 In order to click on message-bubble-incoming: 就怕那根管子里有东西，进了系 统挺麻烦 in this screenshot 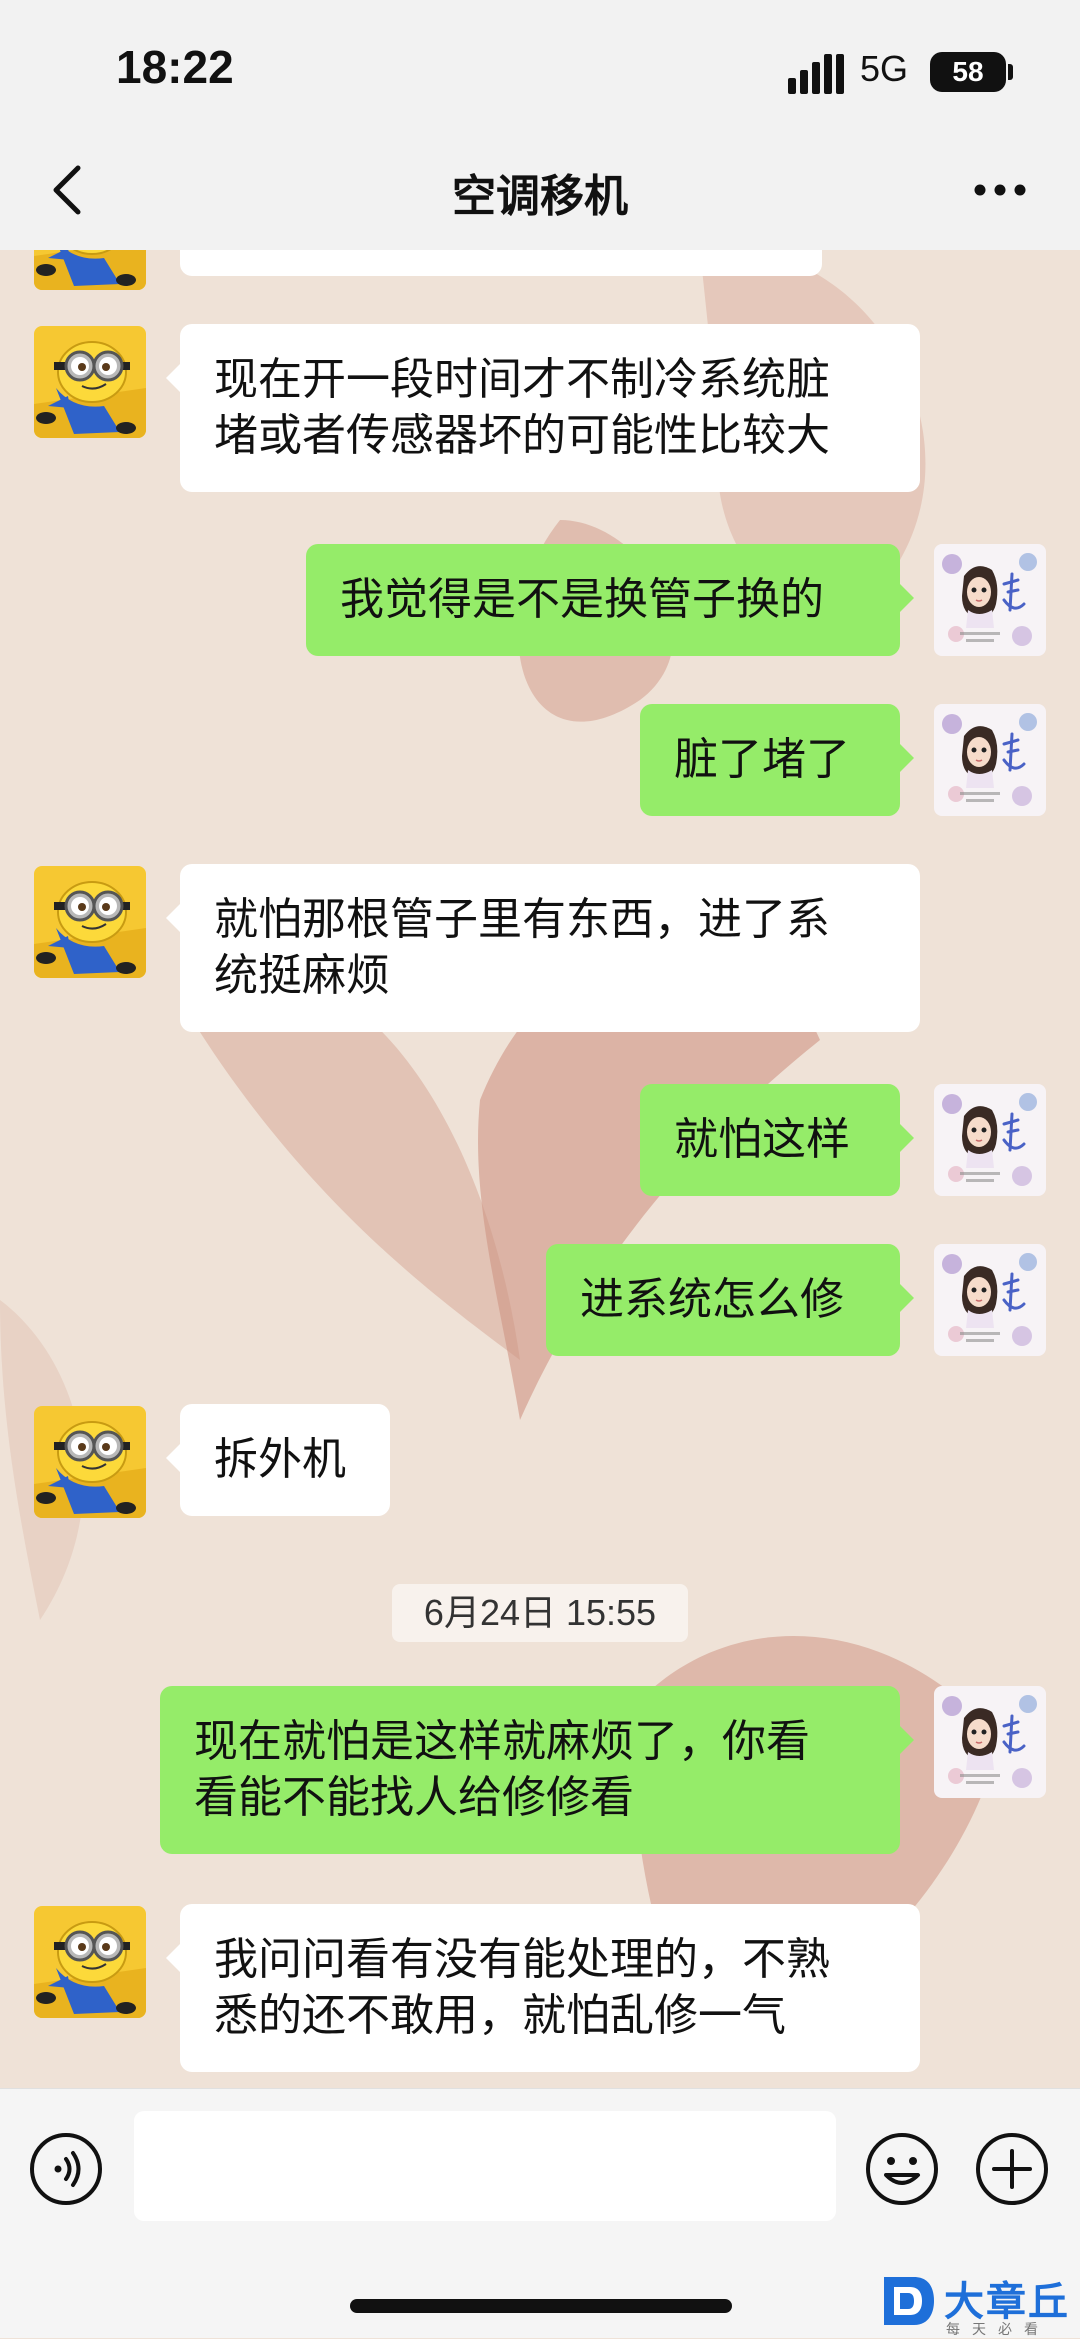, I will do `click(543, 948)`.